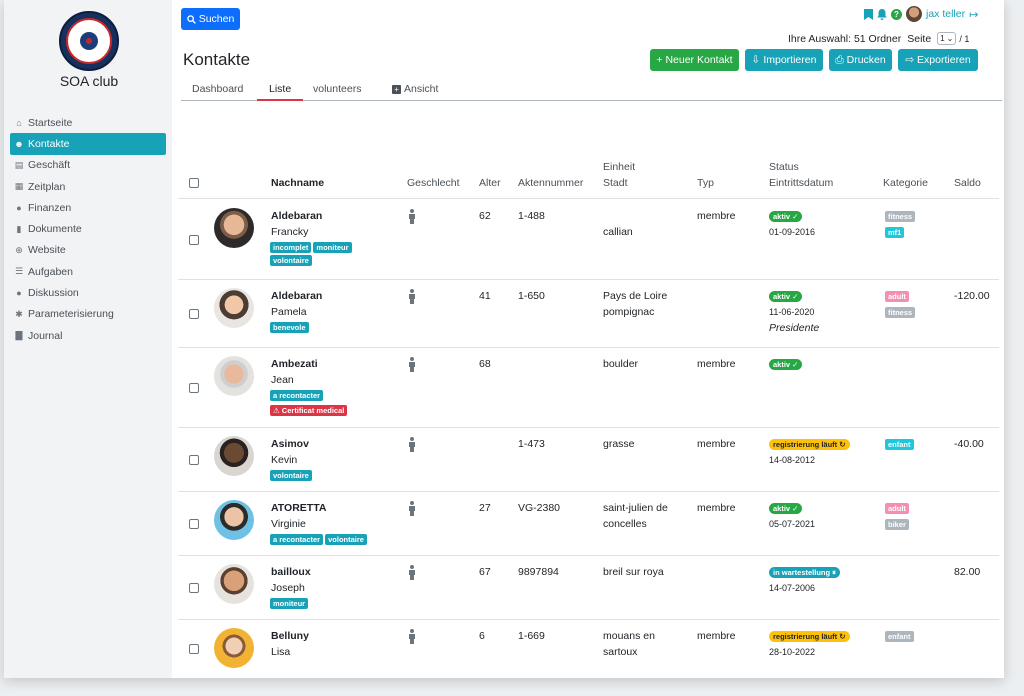 Image resolution: width=1024 pixels, height=696 pixels. What do you see at coordinates (792, 652) in the screenshot?
I see `entry-date: 28-10-2022` at bounding box center [792, 652].